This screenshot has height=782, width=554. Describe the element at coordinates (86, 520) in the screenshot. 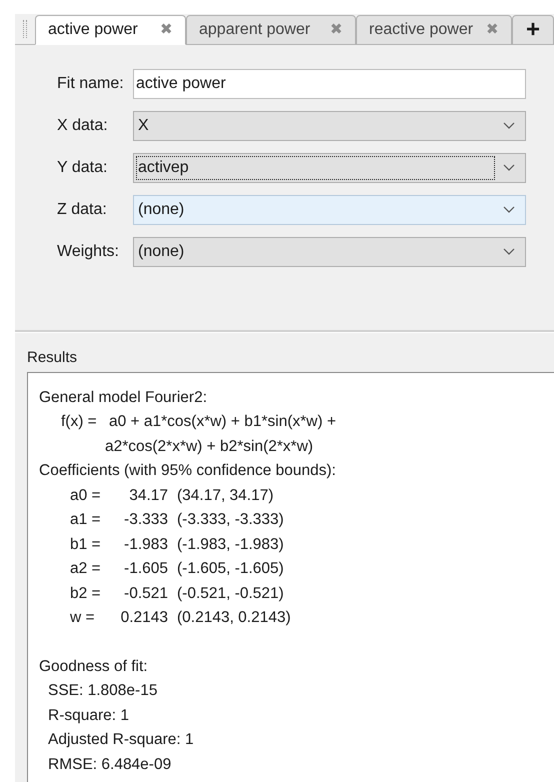

I see `coefficient-name: a1 =` at that location.